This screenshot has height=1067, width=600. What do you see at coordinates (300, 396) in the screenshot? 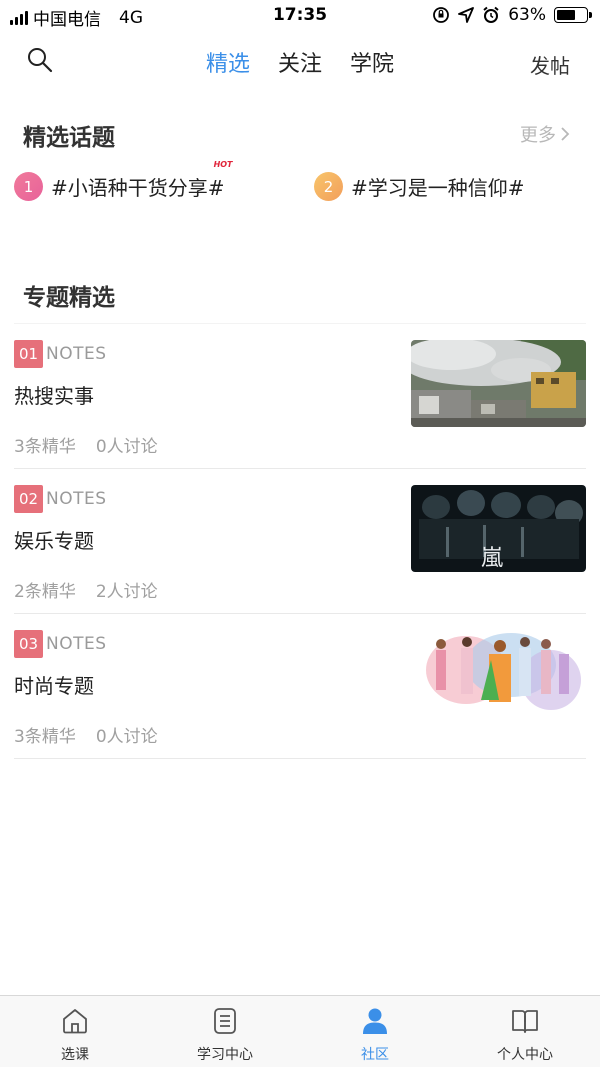
I see `list-item: 01 NOTES 热搜实事 3条精华 0人讨论` at bounding box center [300, 396].